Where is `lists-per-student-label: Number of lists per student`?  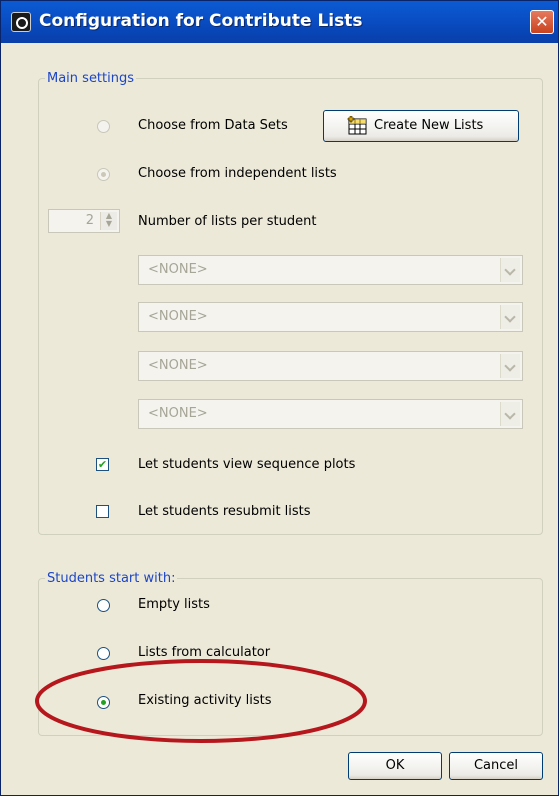
lists-per-student-label: Number of lists per student is located at coordinates (227, 221).